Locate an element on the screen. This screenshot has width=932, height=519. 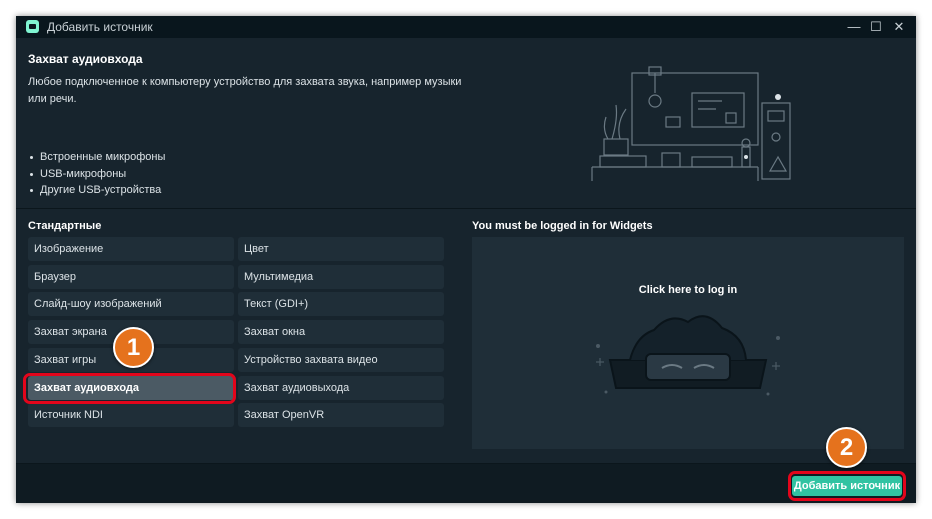
close-button: ✕ is located at coordinates (899, 27).